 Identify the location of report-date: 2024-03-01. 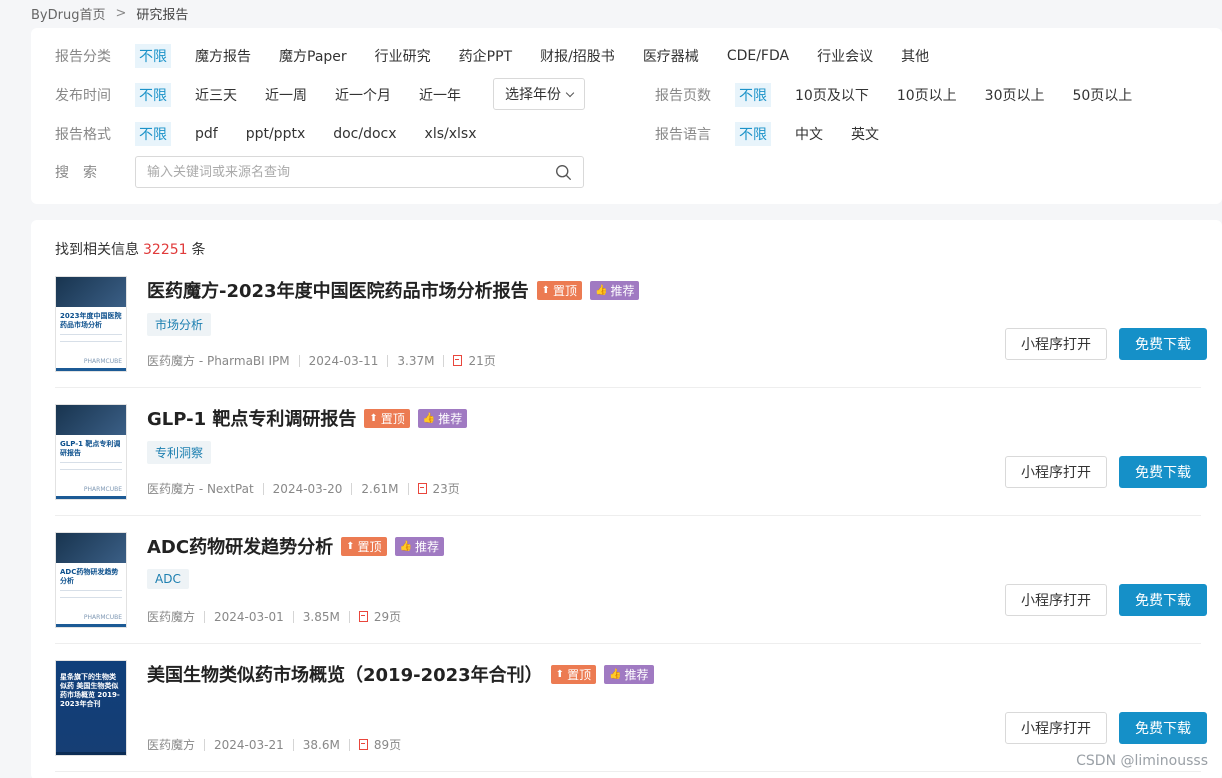
(249, 616).